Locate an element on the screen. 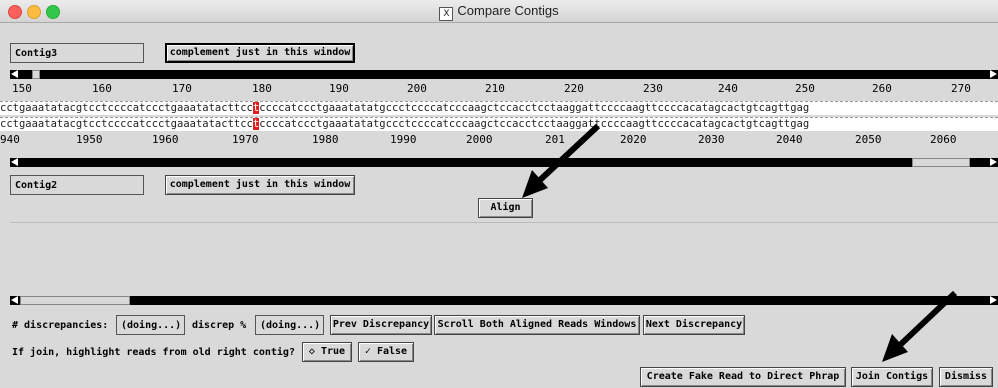  scroll-thumb is located at coordinates (75, 300).